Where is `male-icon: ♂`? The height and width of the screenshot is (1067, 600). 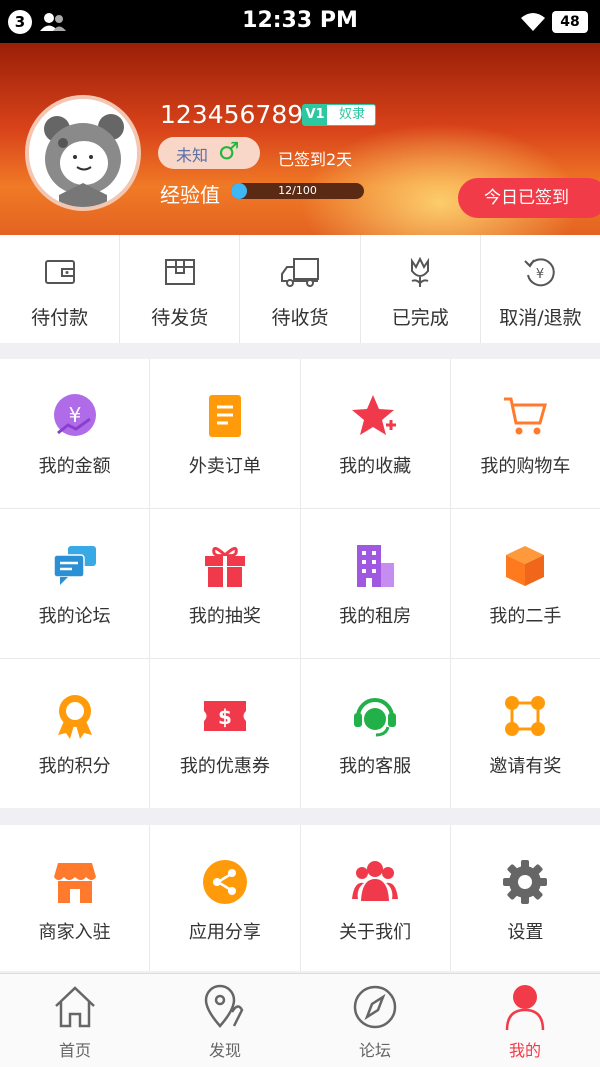
male-icon: ♂ is located at coordinates (229, 151).